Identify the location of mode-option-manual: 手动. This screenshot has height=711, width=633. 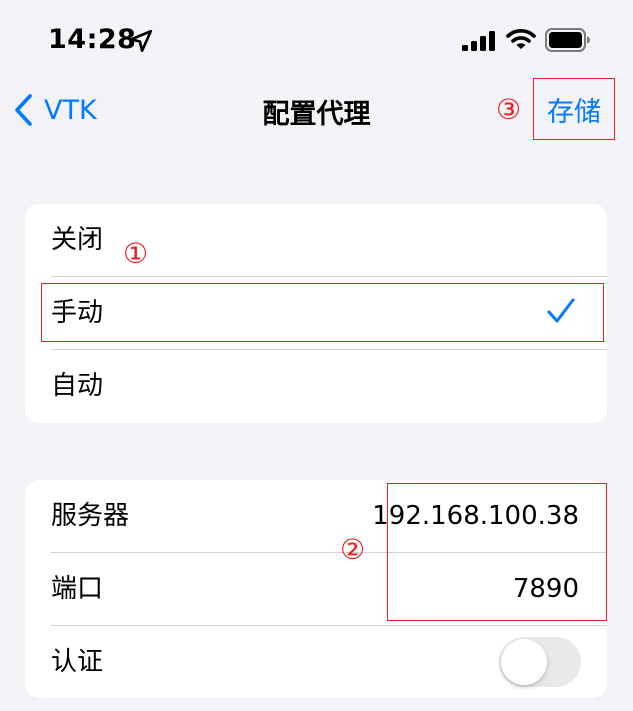
(316, 313).